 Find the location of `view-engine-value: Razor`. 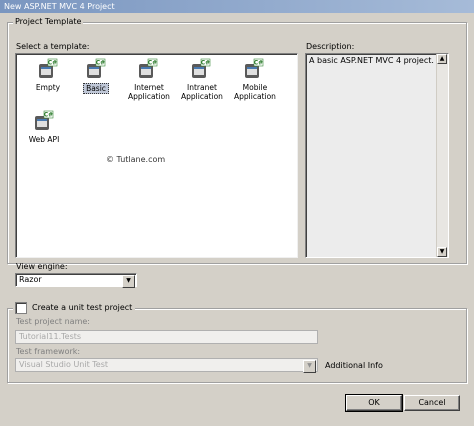

view-engine-value: Razor is located at coordinates (30, 279).